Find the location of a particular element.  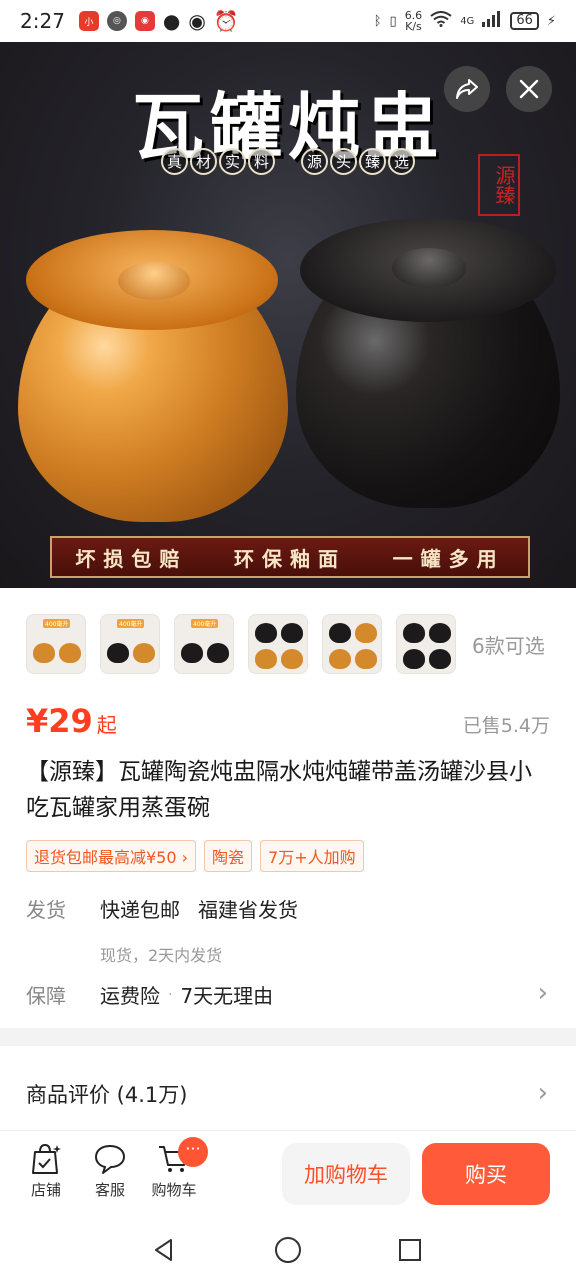

shipping-row: 发货 快递包邮 福建省发货 is located at coordinates (288, 908).